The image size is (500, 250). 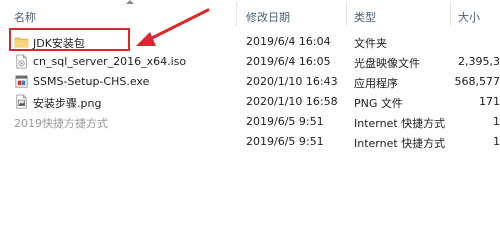 What do you see at coordinates (292, 81) in the screenshot?
I see `file-date: 2020/1/10 16:43` at bounding box center [292, 81].